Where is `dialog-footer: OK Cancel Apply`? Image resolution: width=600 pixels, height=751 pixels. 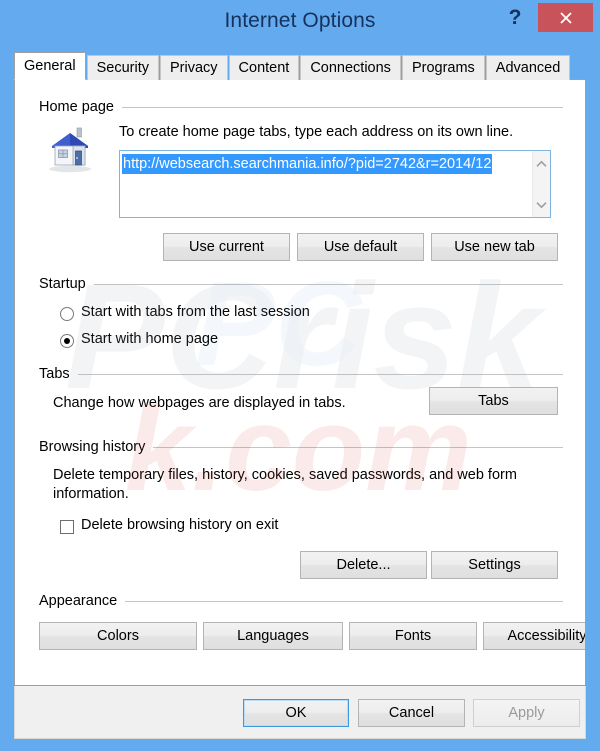
dialog-footer: OK Cancel Apply is located at coordinates (300, 712).